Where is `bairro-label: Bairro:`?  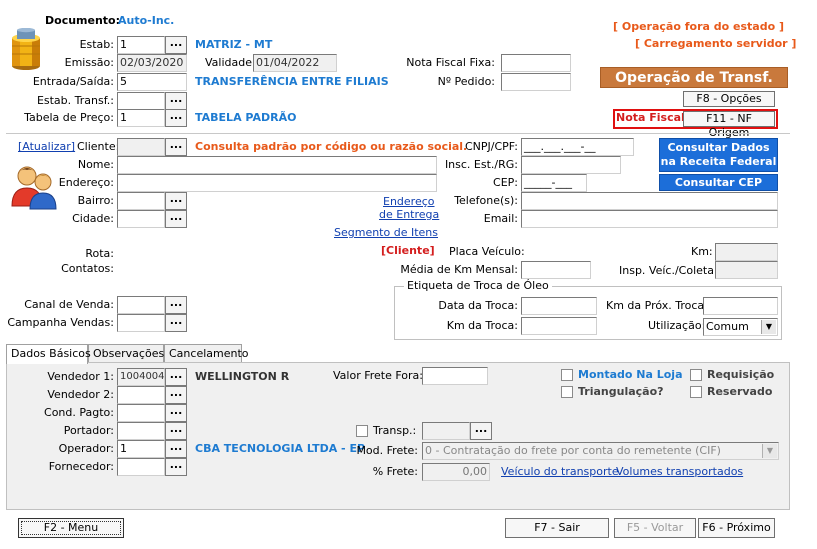 bairro-label: Bairro: is located at coordinates (95, 200).